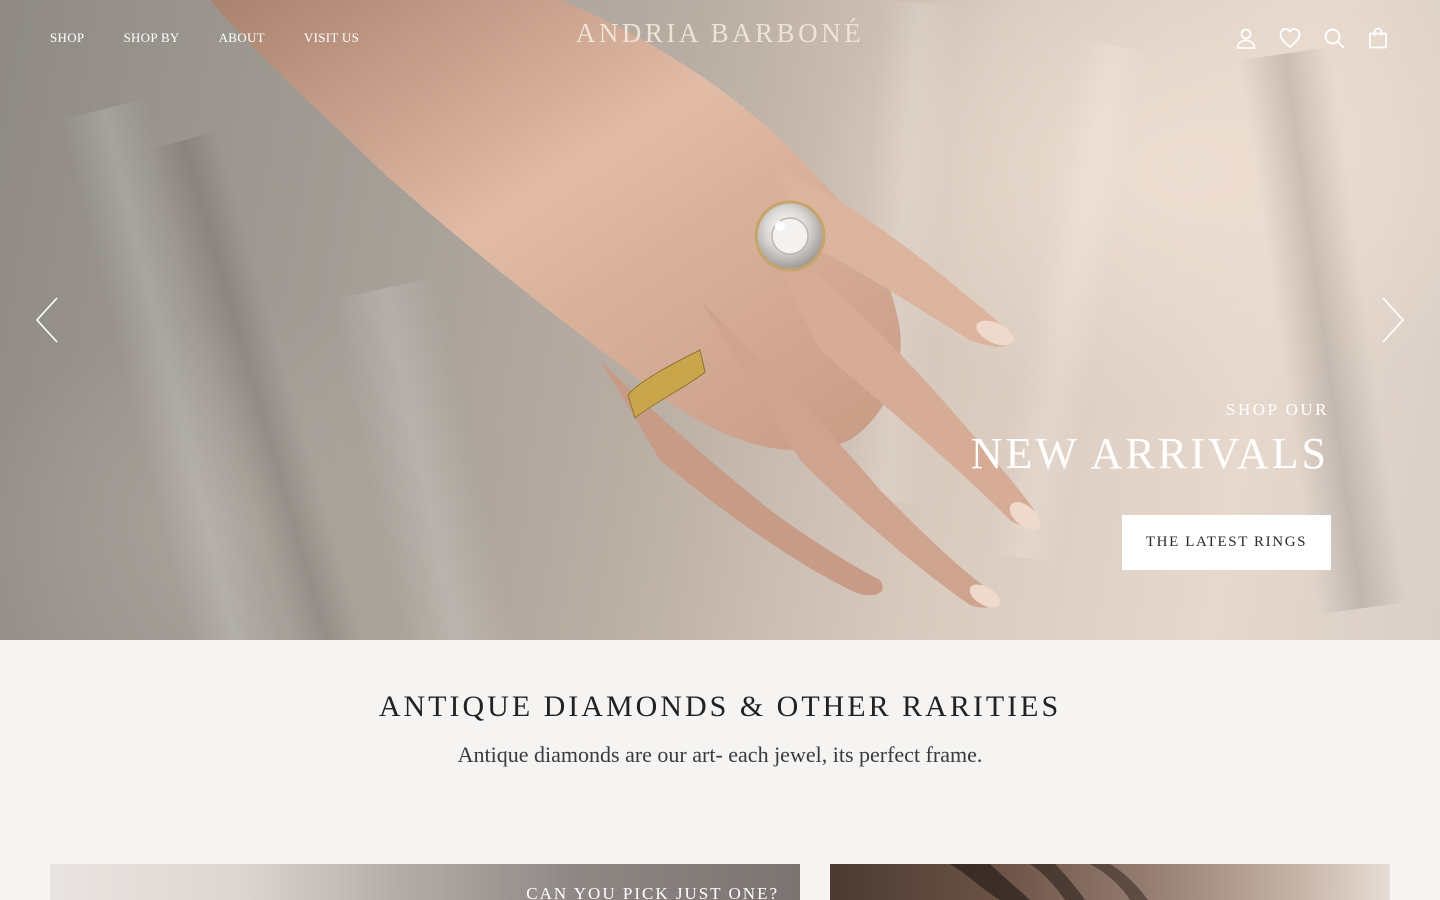  I want to click on collection-tile-pick-one: CAN YOU PICK JUST ONE?, so click(425, 882).